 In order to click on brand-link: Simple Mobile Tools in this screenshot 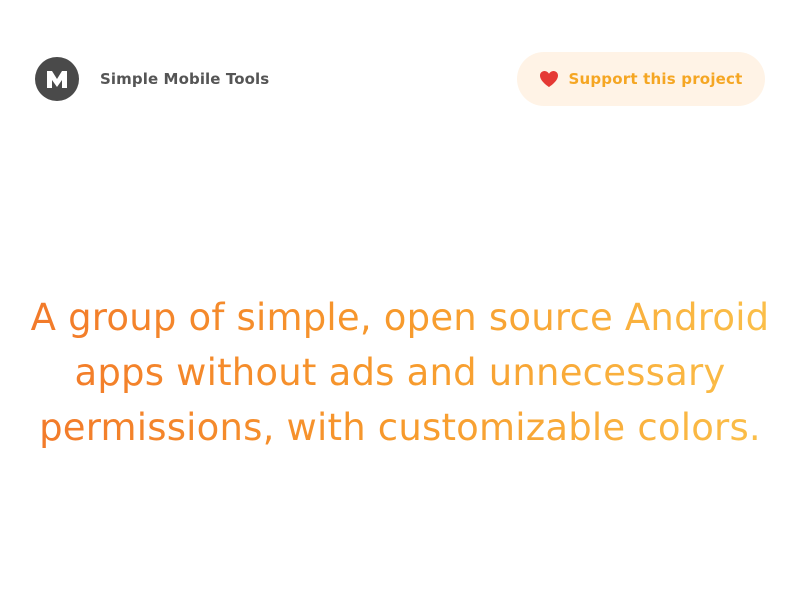, I will do `click(152, 79)`.